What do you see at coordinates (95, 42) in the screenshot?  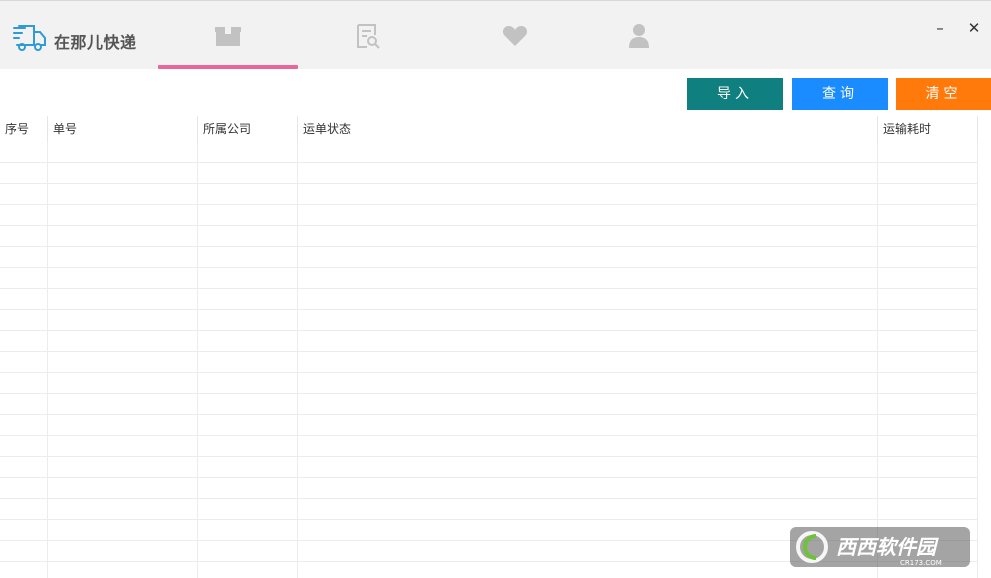 I see `app-title: 在那儿快递` at bounding box center [95, 42].